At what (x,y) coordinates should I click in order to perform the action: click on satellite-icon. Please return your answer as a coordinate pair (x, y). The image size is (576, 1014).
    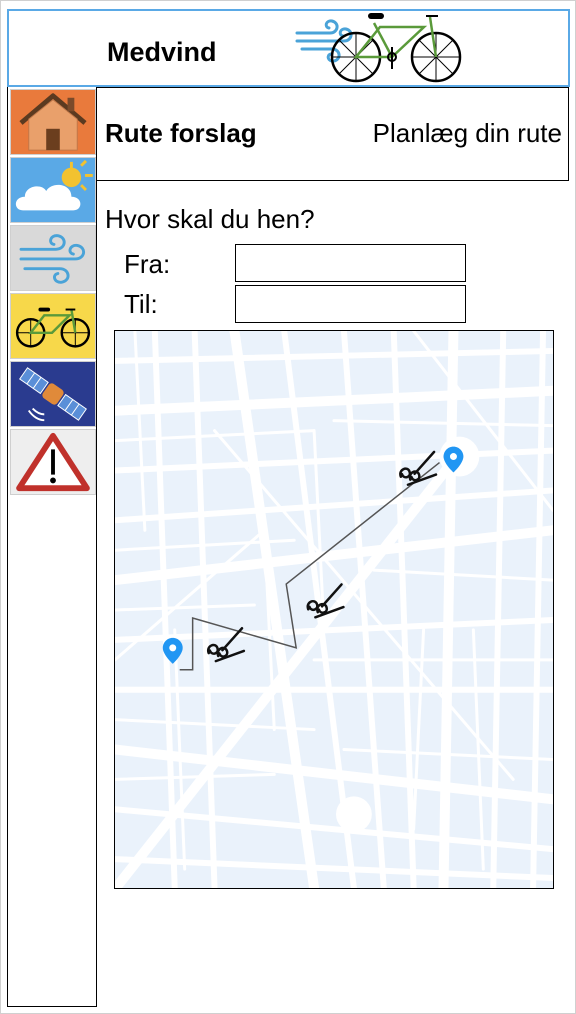
    Looking at the image, I should click on (53, 394).